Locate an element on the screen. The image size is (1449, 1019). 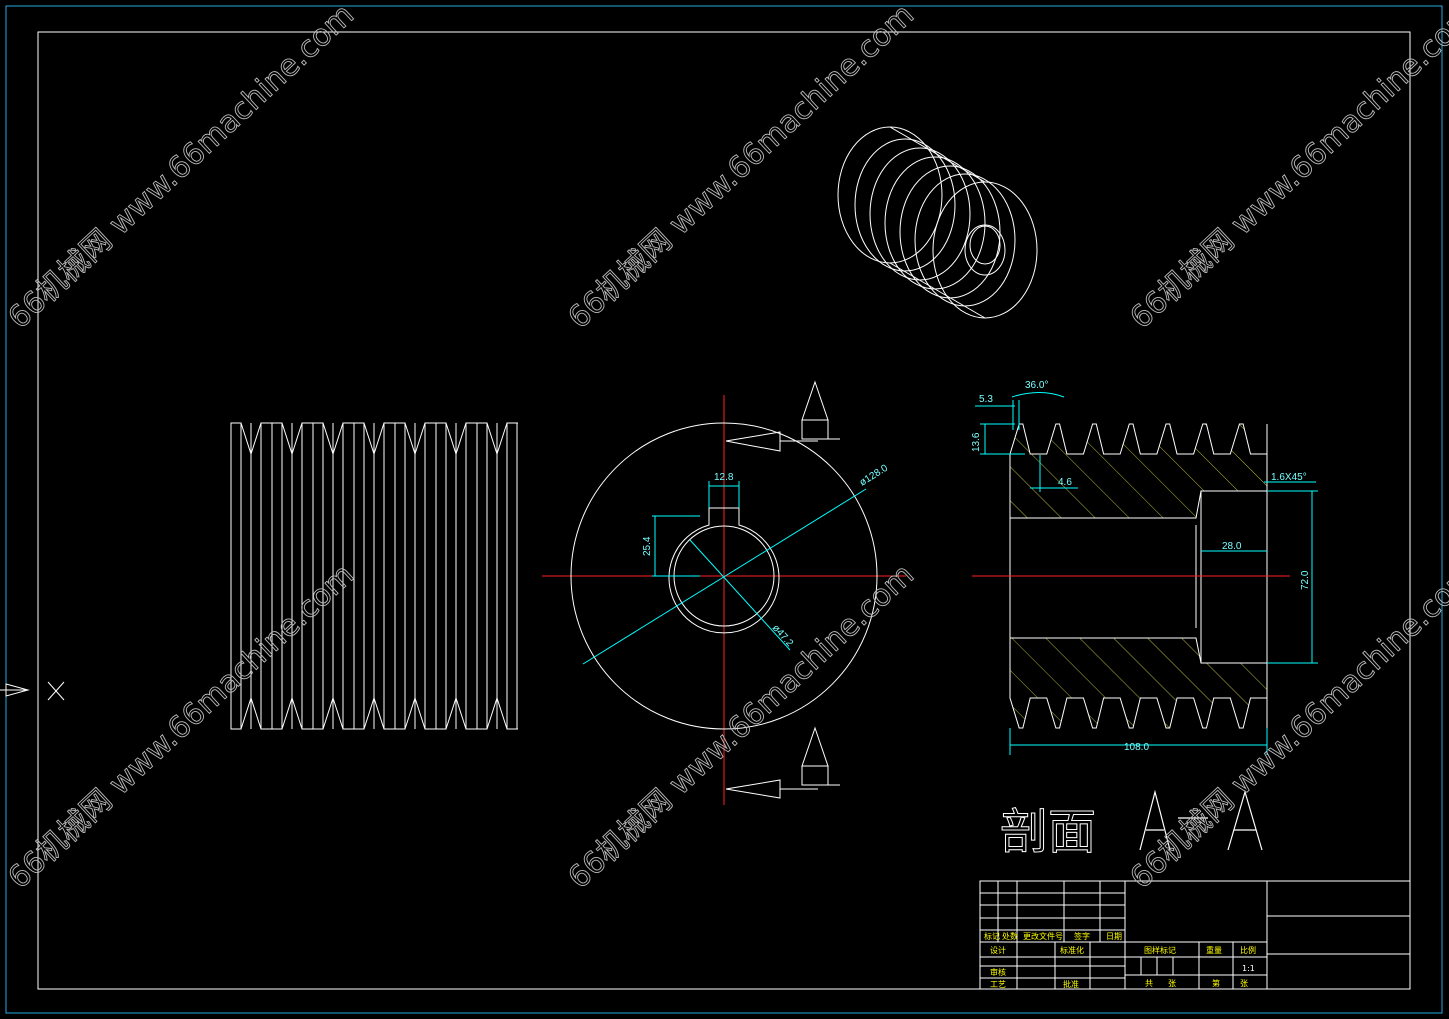
svg-text: 共 is located at coordinates (1149, 983).